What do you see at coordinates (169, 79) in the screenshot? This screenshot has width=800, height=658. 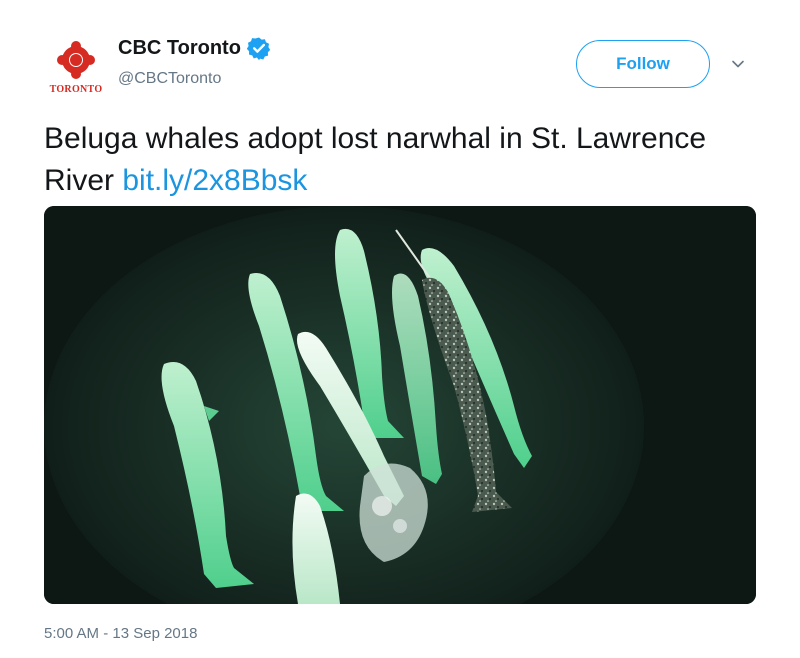 I see `account-handle: @CBCToronto` at bounding box center [169, 79].